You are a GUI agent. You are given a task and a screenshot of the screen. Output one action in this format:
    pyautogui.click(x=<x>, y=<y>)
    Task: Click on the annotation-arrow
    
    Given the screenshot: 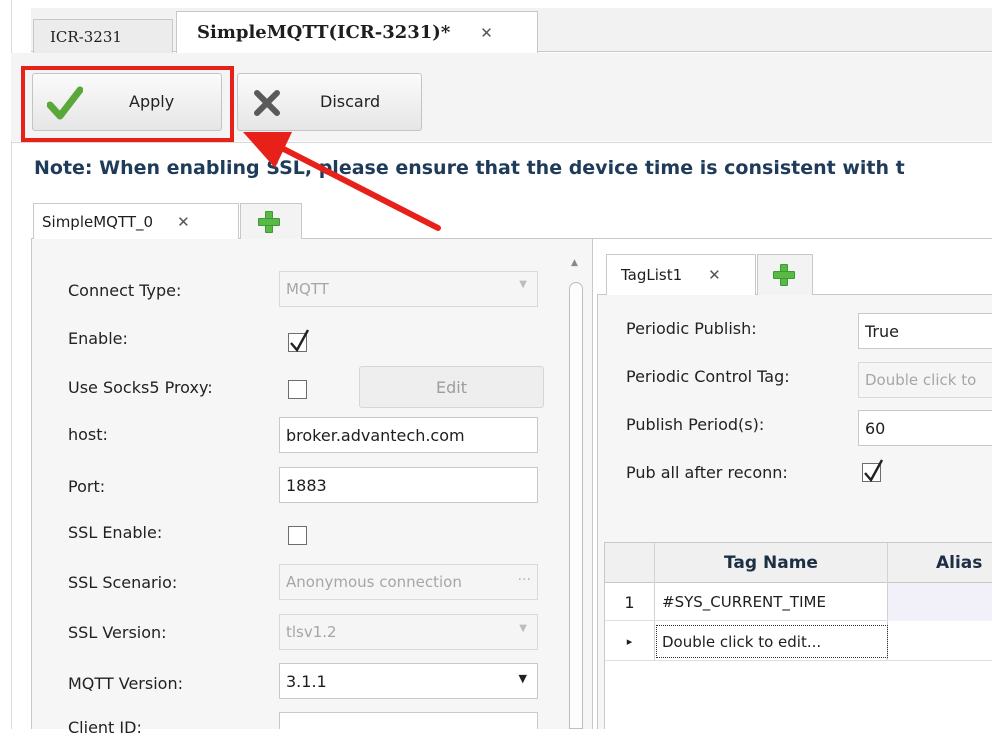 What is the action you would take?
    pyautogui.click(x=342, y=181)
    